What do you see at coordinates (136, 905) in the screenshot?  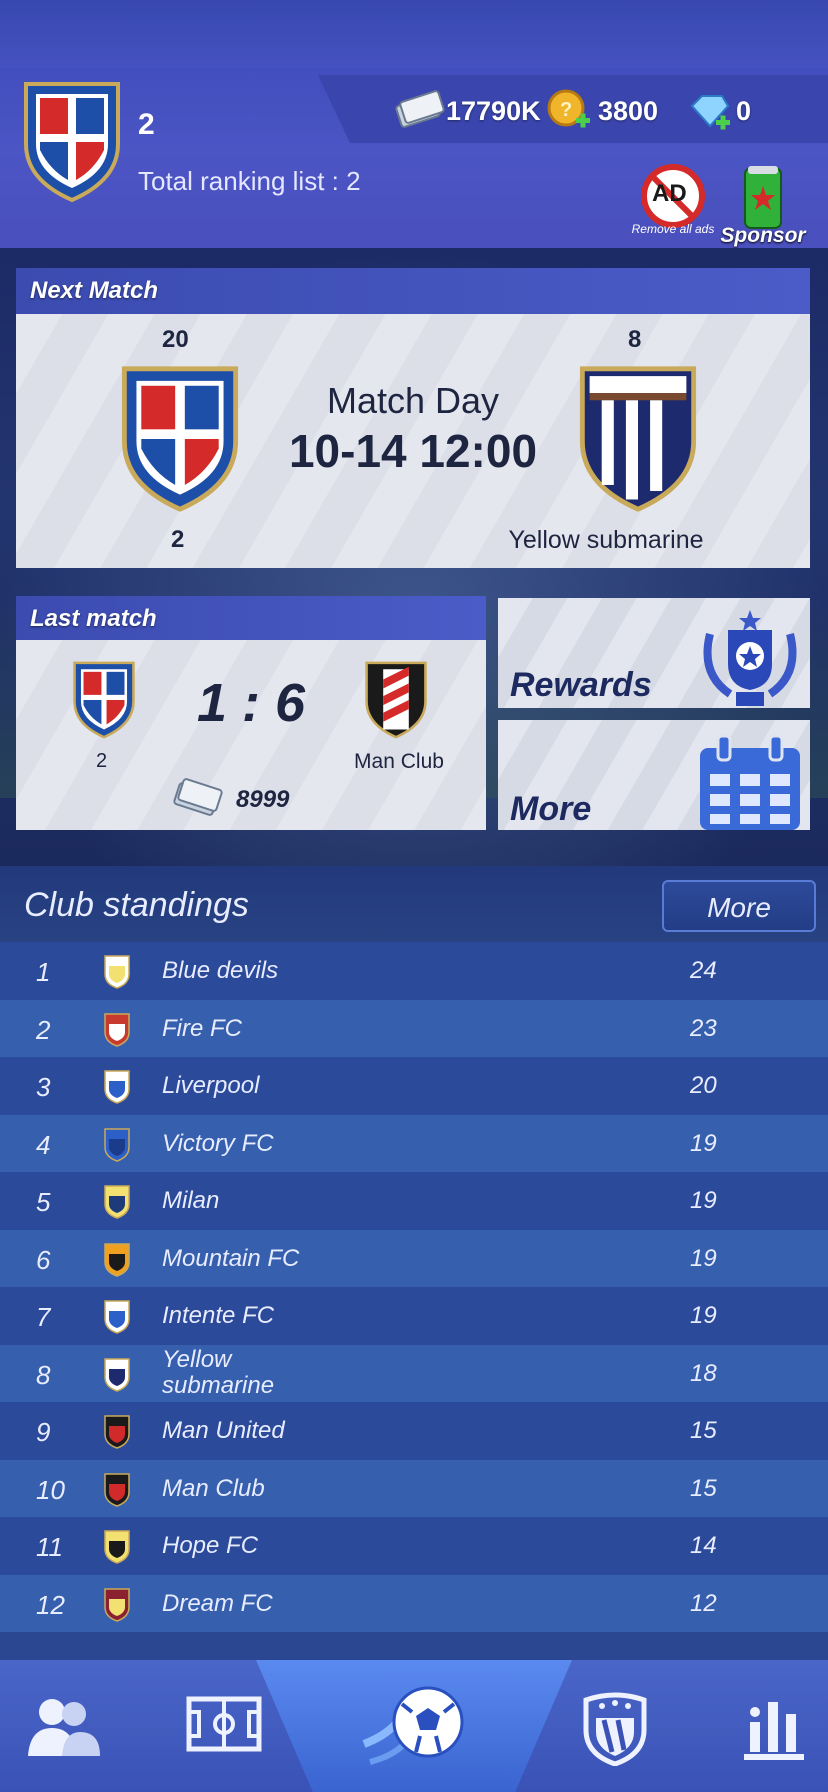 I see `standings-title: Club standings` at bounding box center [136, 905].